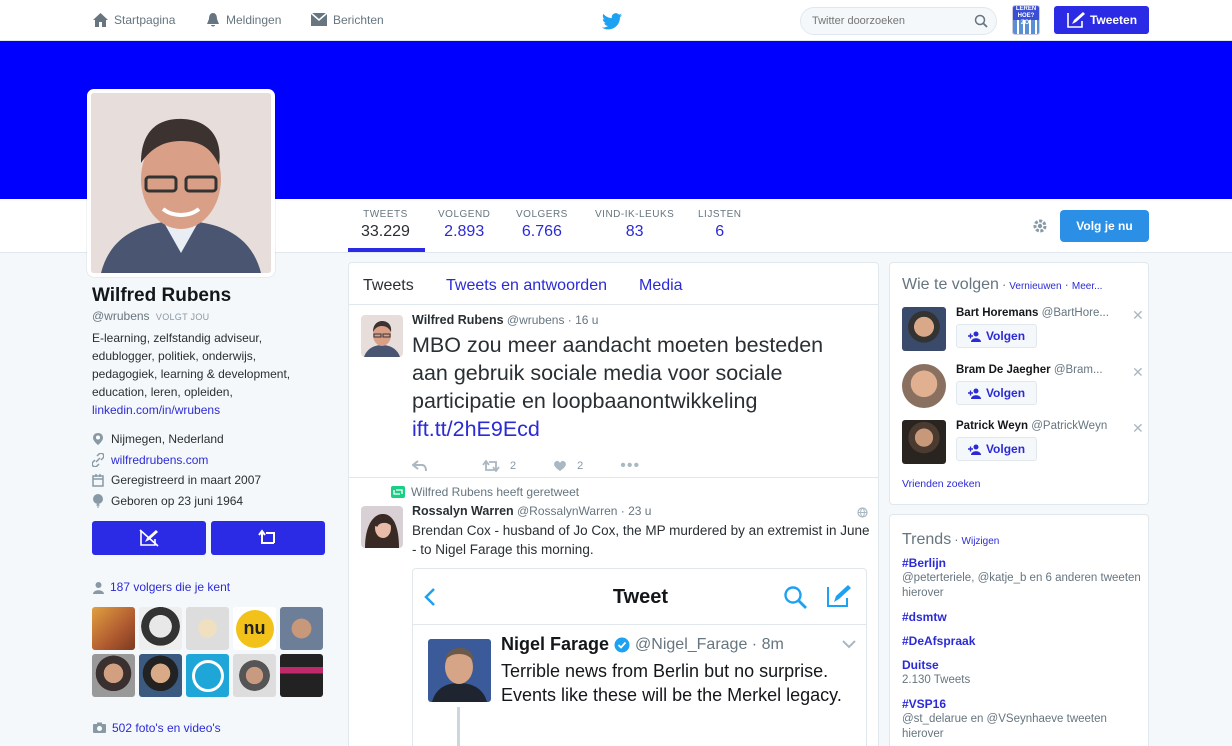  What do you see at coordinates (992, 426) in the screenshot?
I see `suggestion-fullname: Patrick Weyn` at bounding box center [992, 426].